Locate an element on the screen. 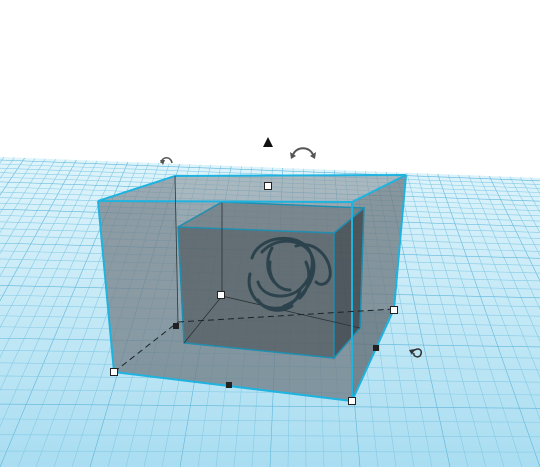  resize-handle-back-right is located at coordinates (394, 310).